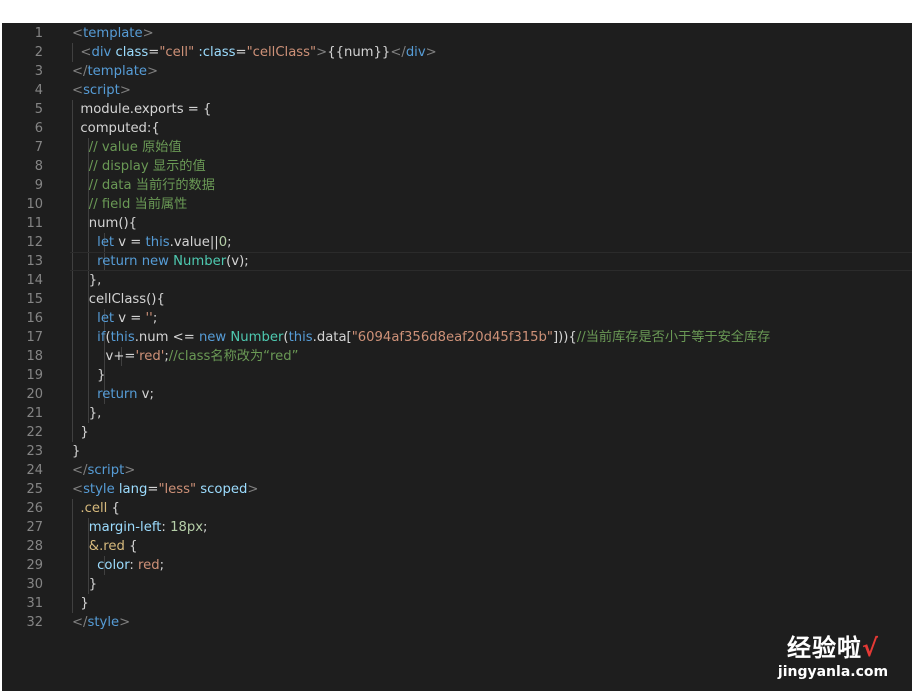 Image resolution: width=912 pixels, height=691 pixels. Describe the element at coordinates (138, 204) in the screenshot. I see `code-token: // field 当前属性` at that location.